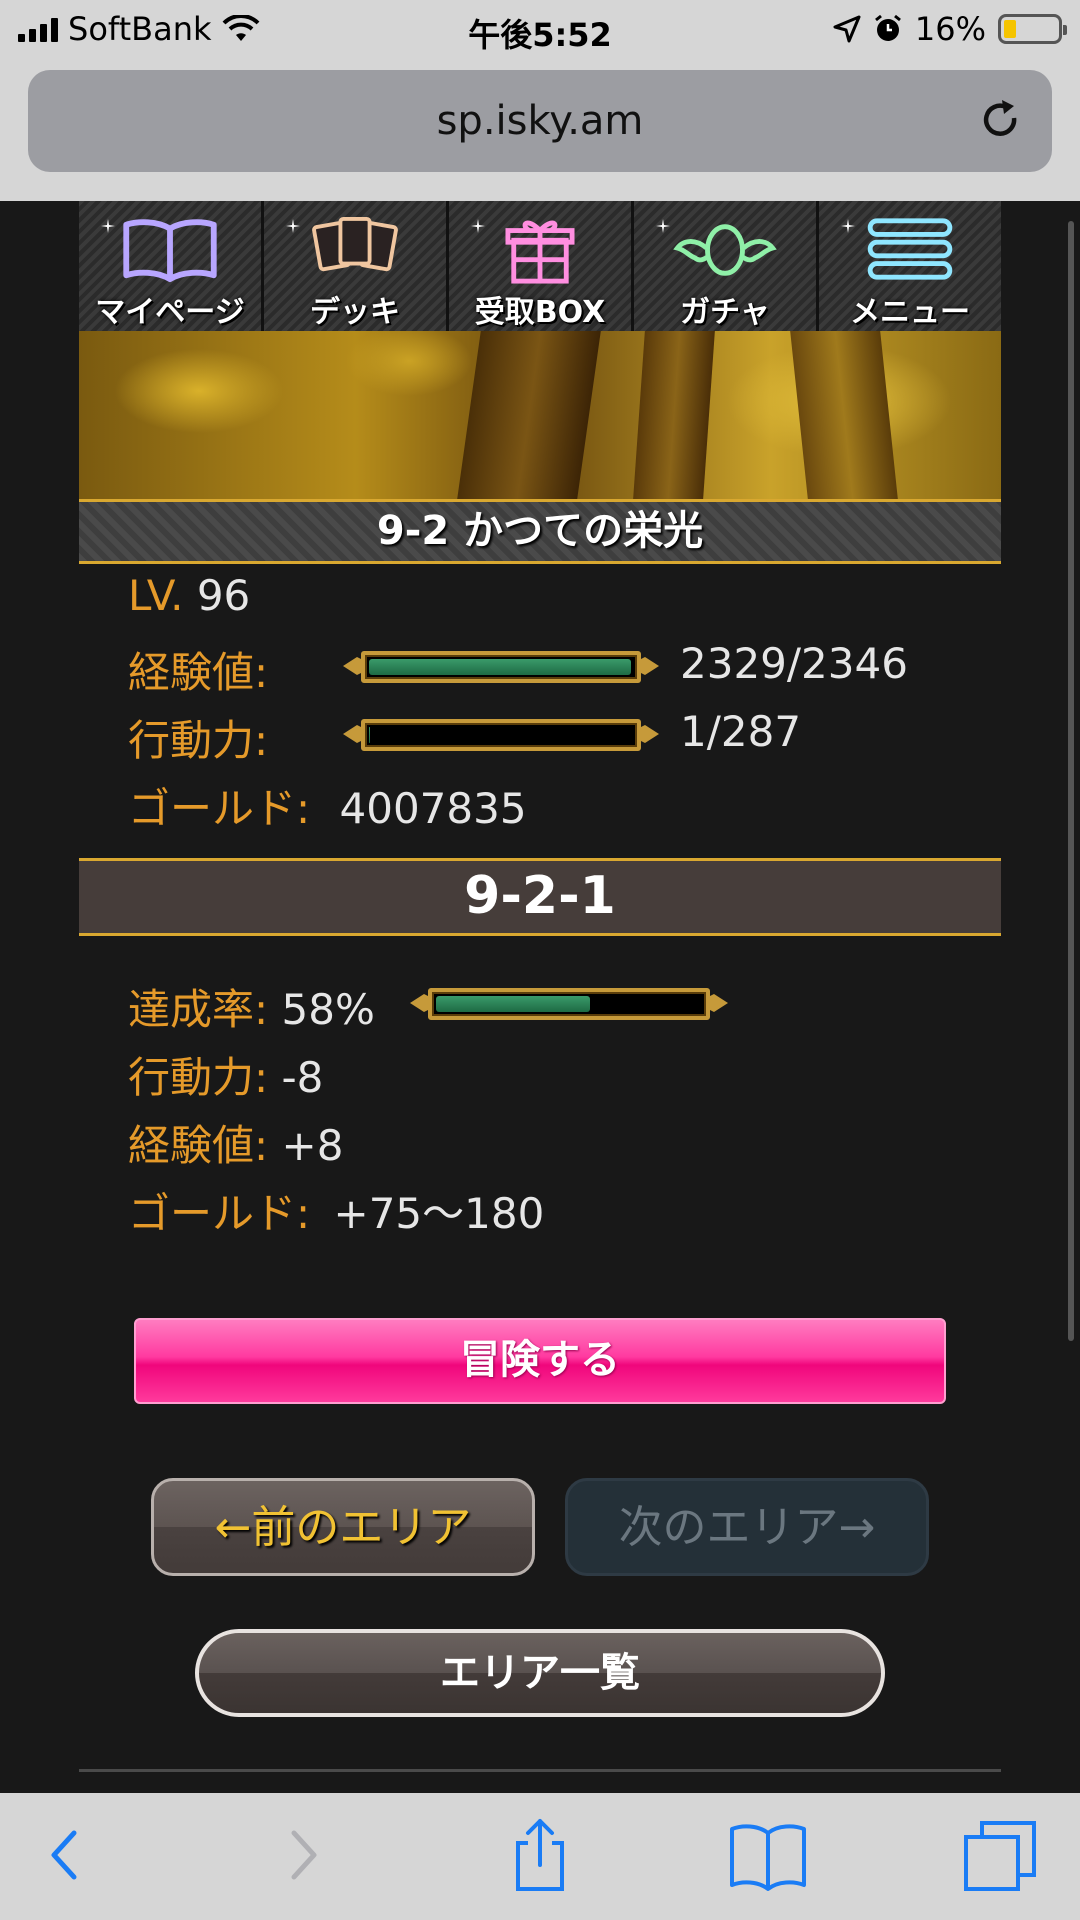 The height and width of the screenshot is (1920, 1080). I want to click on gold-gain-label: ゴールド:, so click(219, 1213).